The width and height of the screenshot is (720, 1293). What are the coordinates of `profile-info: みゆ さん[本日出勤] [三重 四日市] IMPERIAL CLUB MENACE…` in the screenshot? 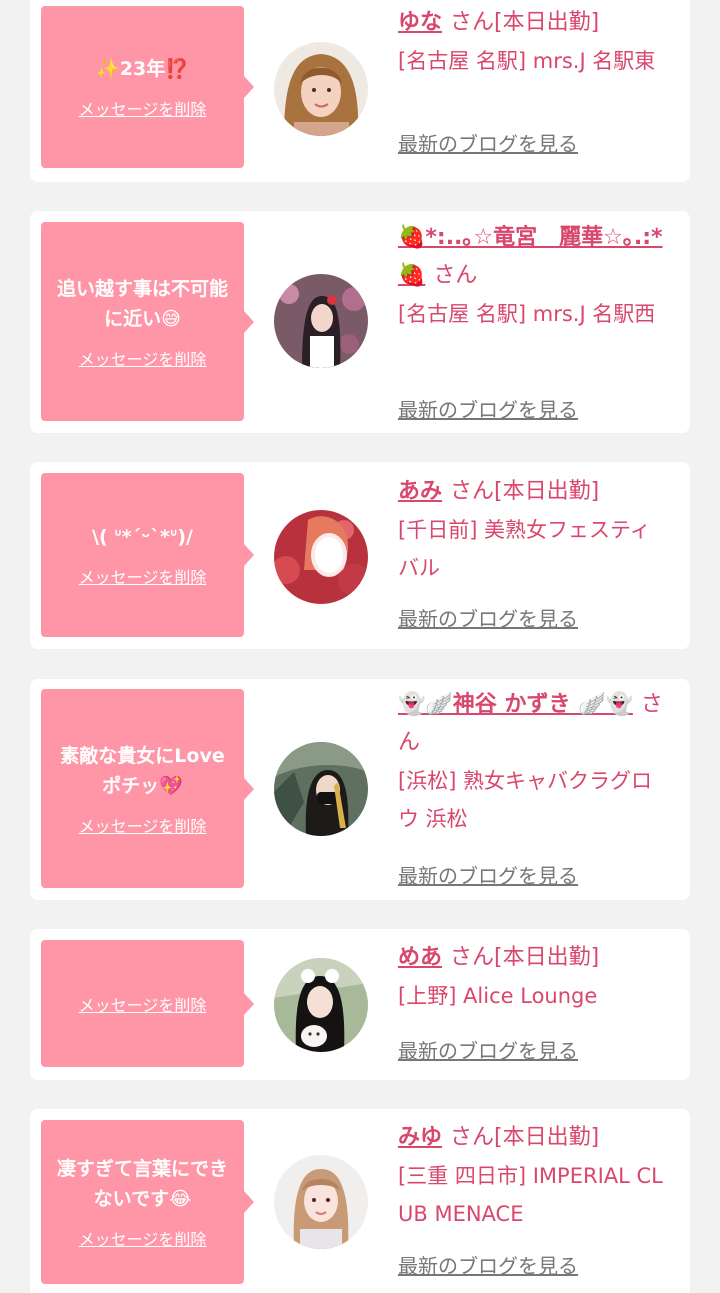 It's located at (533, 1198).